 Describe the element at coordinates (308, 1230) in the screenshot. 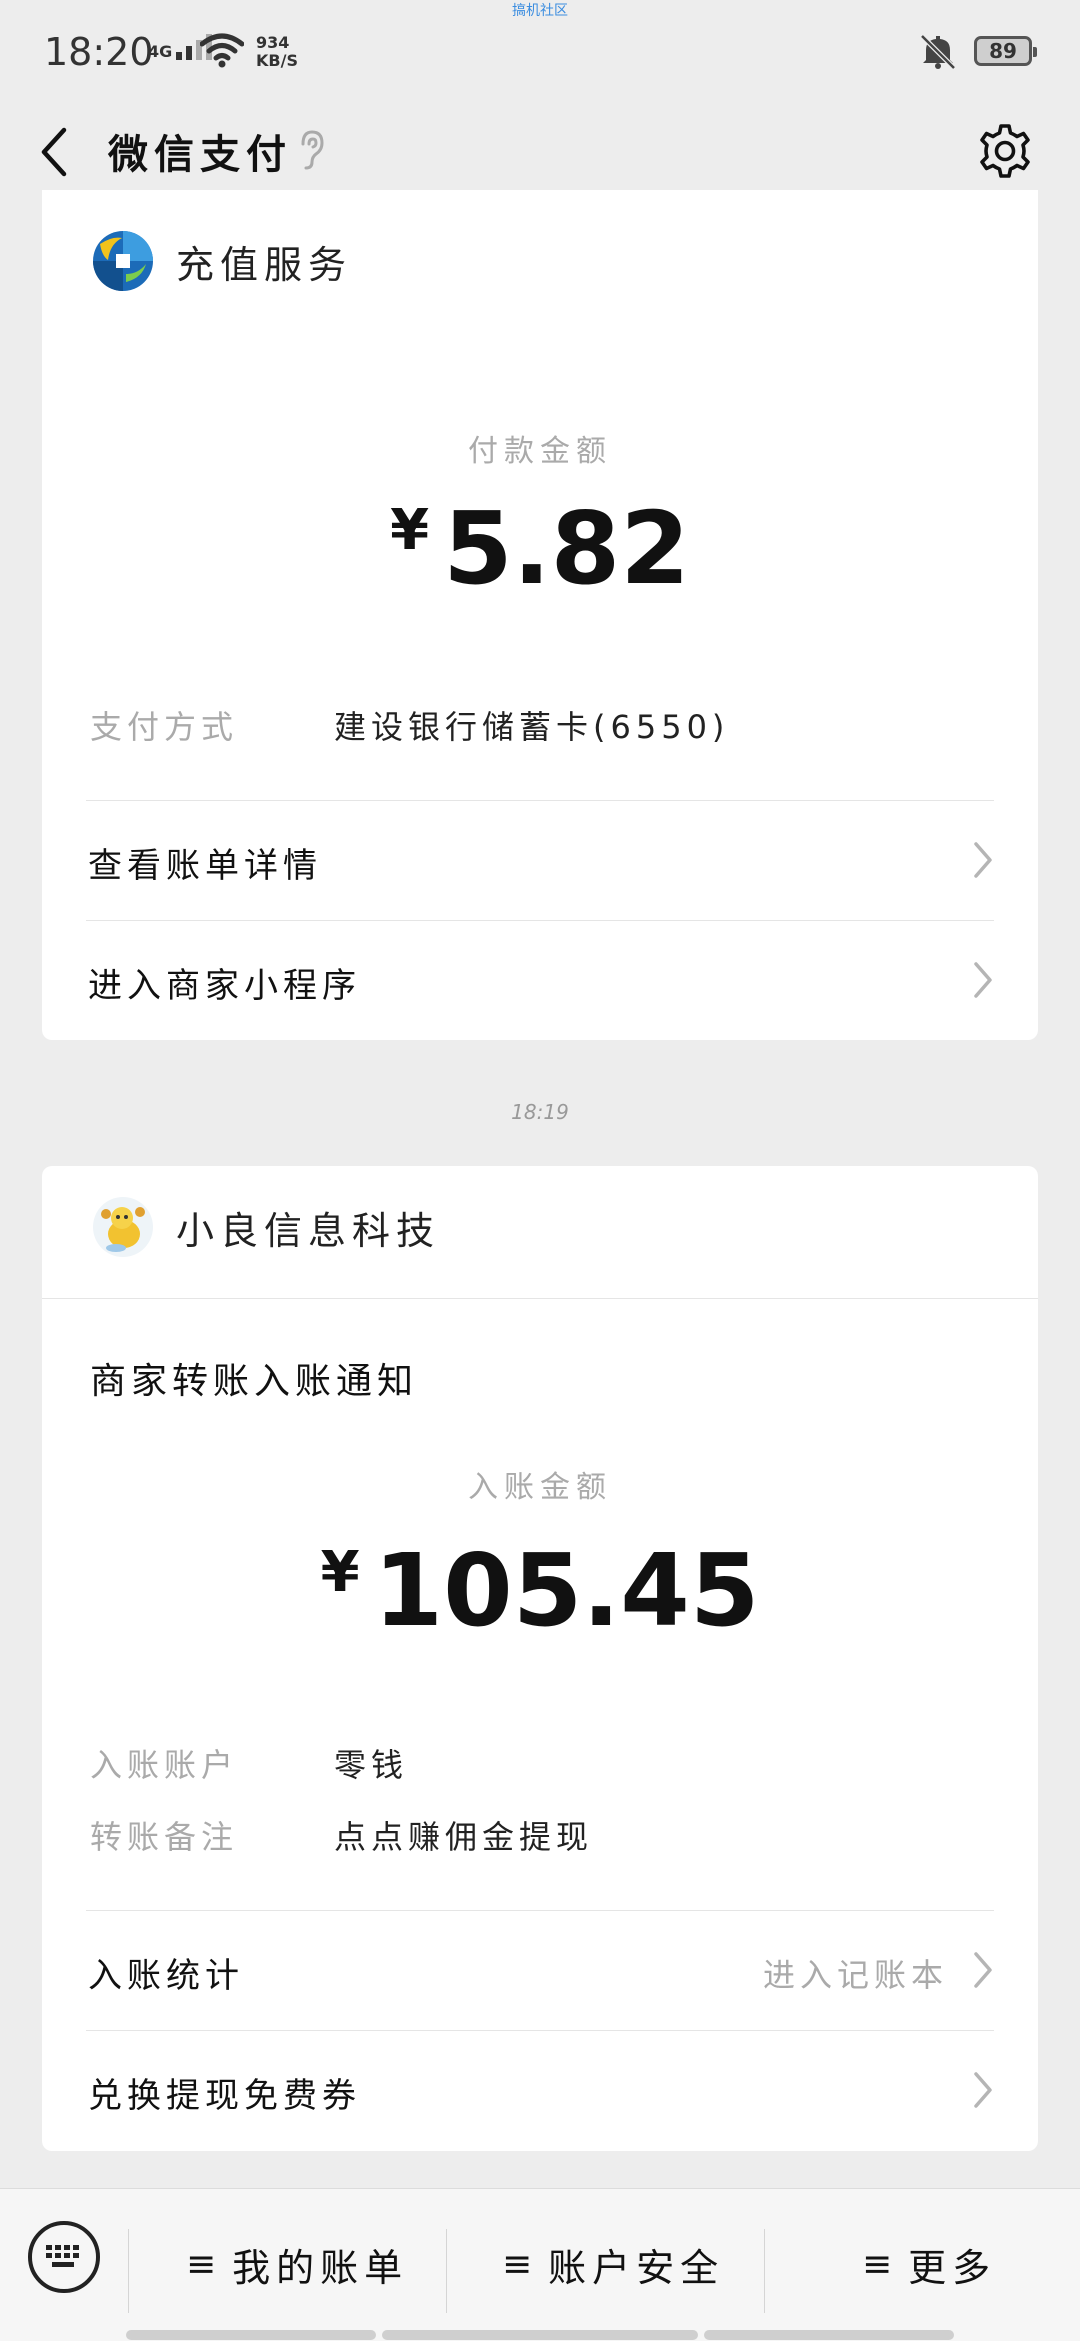

I see `merchant-name: 小良信息科技` at that location.